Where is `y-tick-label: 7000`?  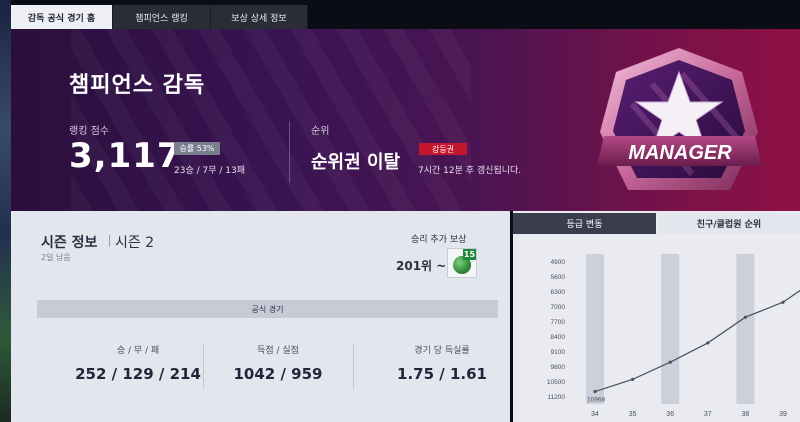
y-tick-label: 7000 is located at coordinates (558, 307).